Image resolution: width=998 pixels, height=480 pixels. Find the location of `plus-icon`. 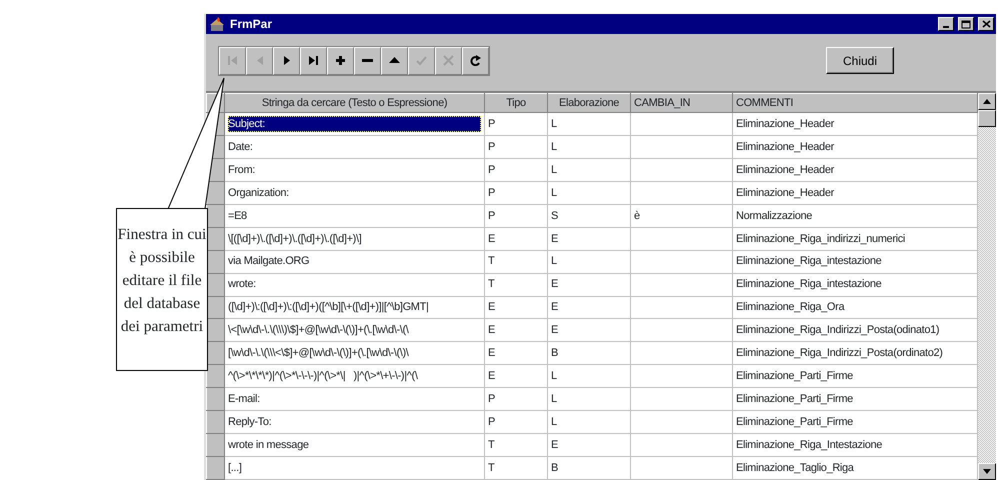

plus-icon is located at coordinates (340, 60).